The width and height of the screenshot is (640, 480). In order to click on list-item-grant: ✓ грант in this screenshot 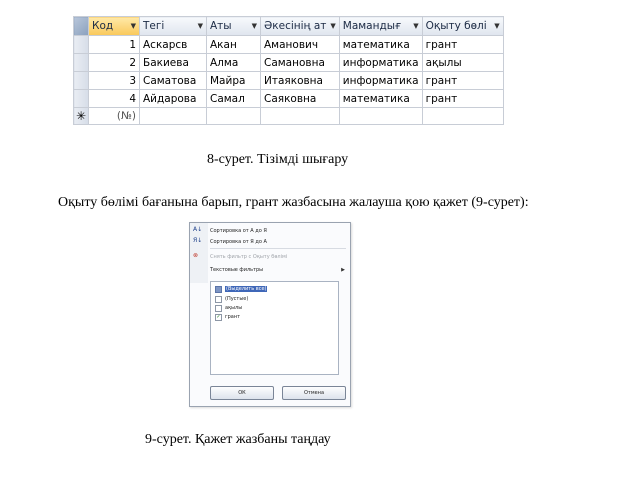, I will do `click(227, 317)`.